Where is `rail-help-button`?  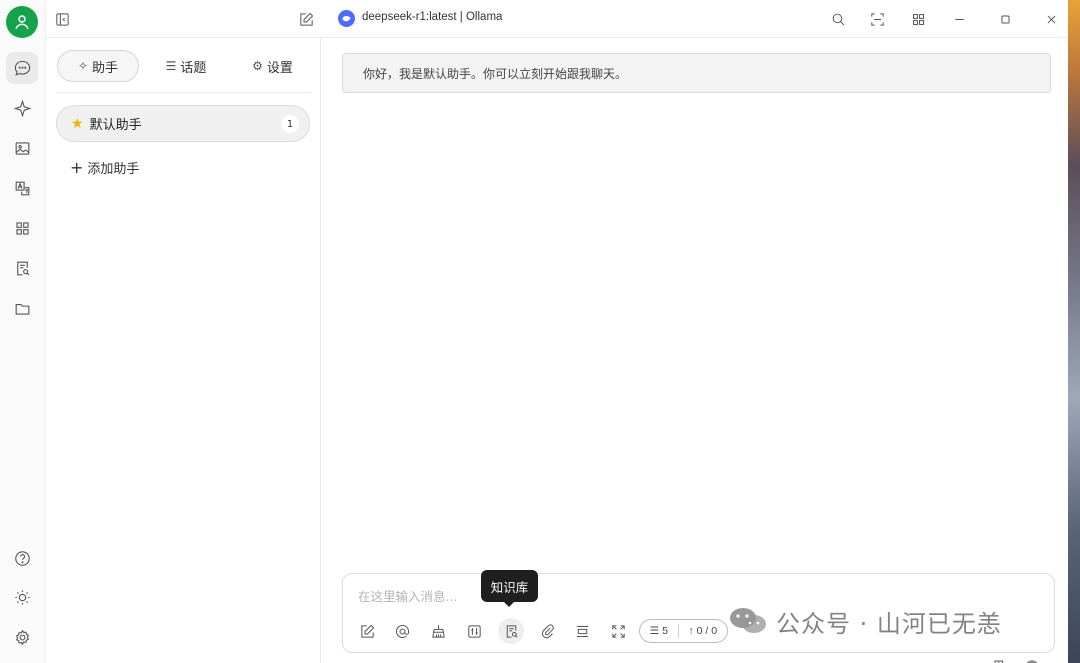 rail-help-button is located at coordinates (22, 558).